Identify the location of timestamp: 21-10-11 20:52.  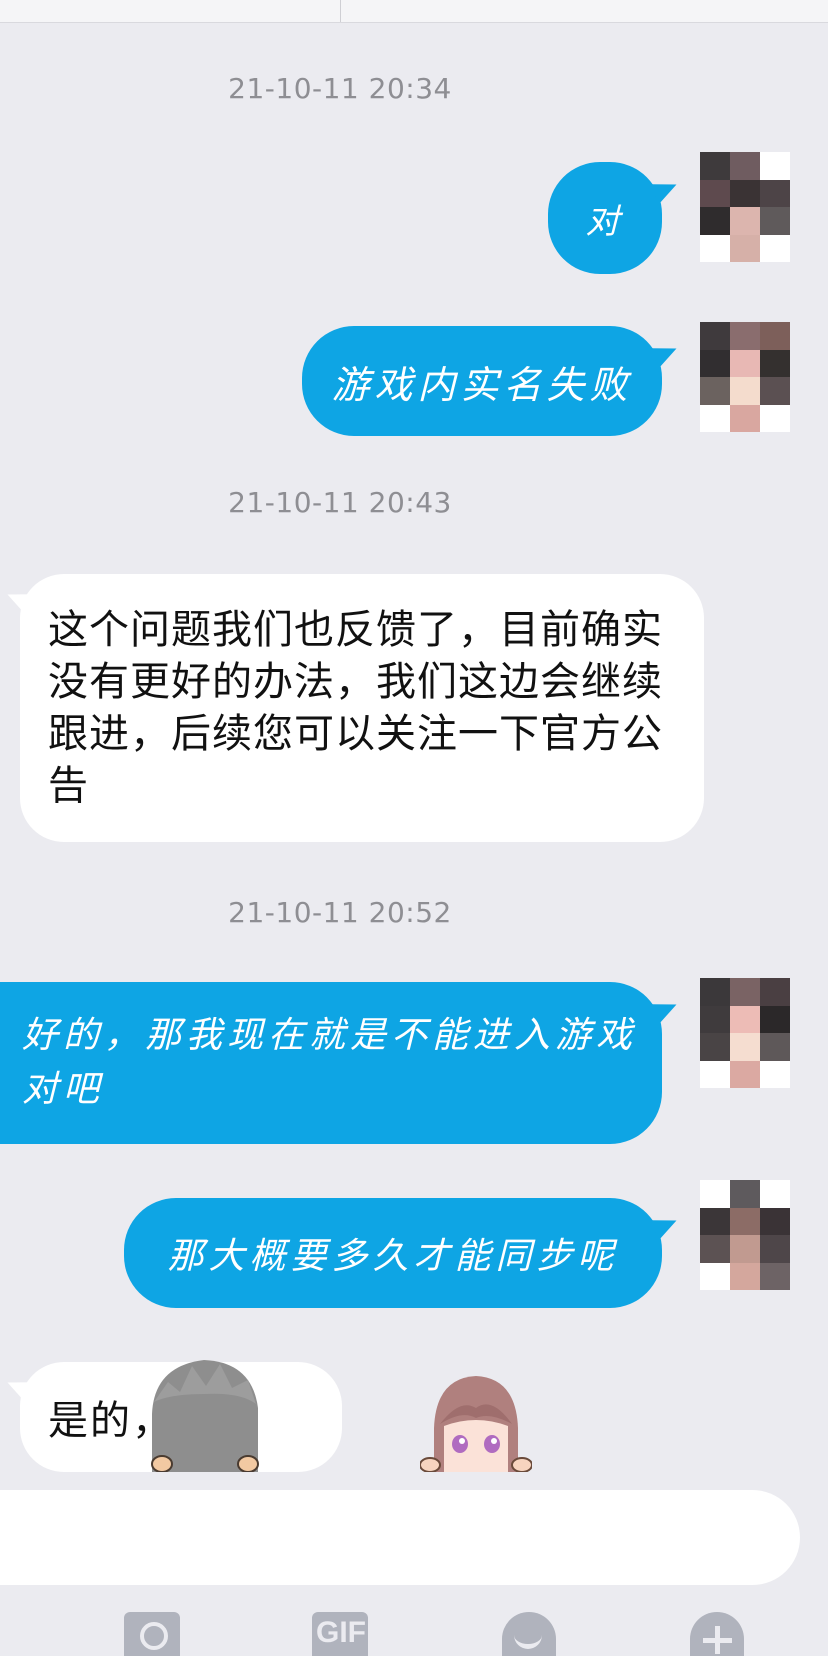
(340, 912).